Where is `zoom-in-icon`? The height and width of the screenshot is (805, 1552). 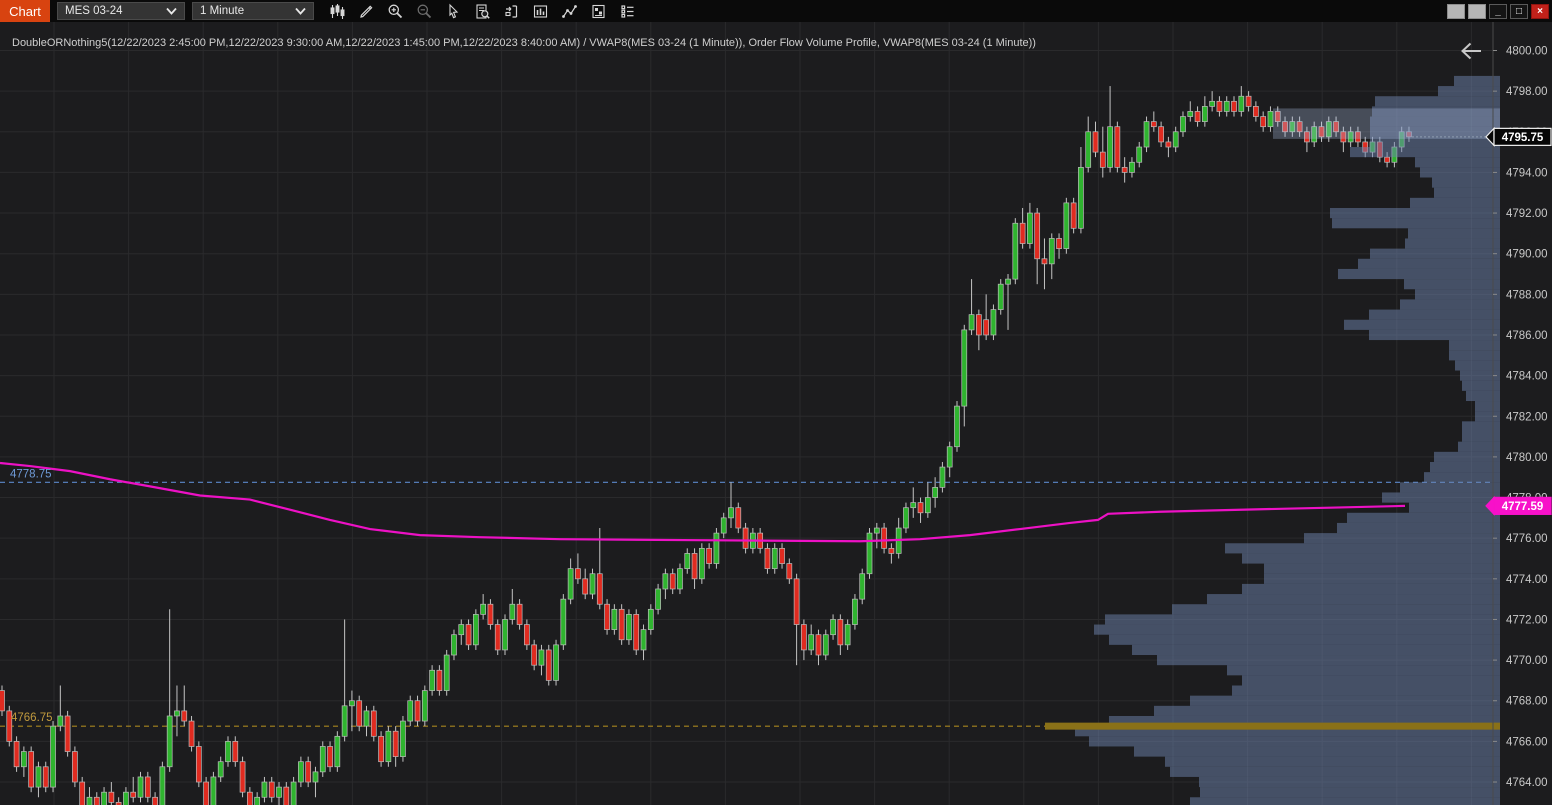 zoom-in-icon is located at coordinates (395, 11).